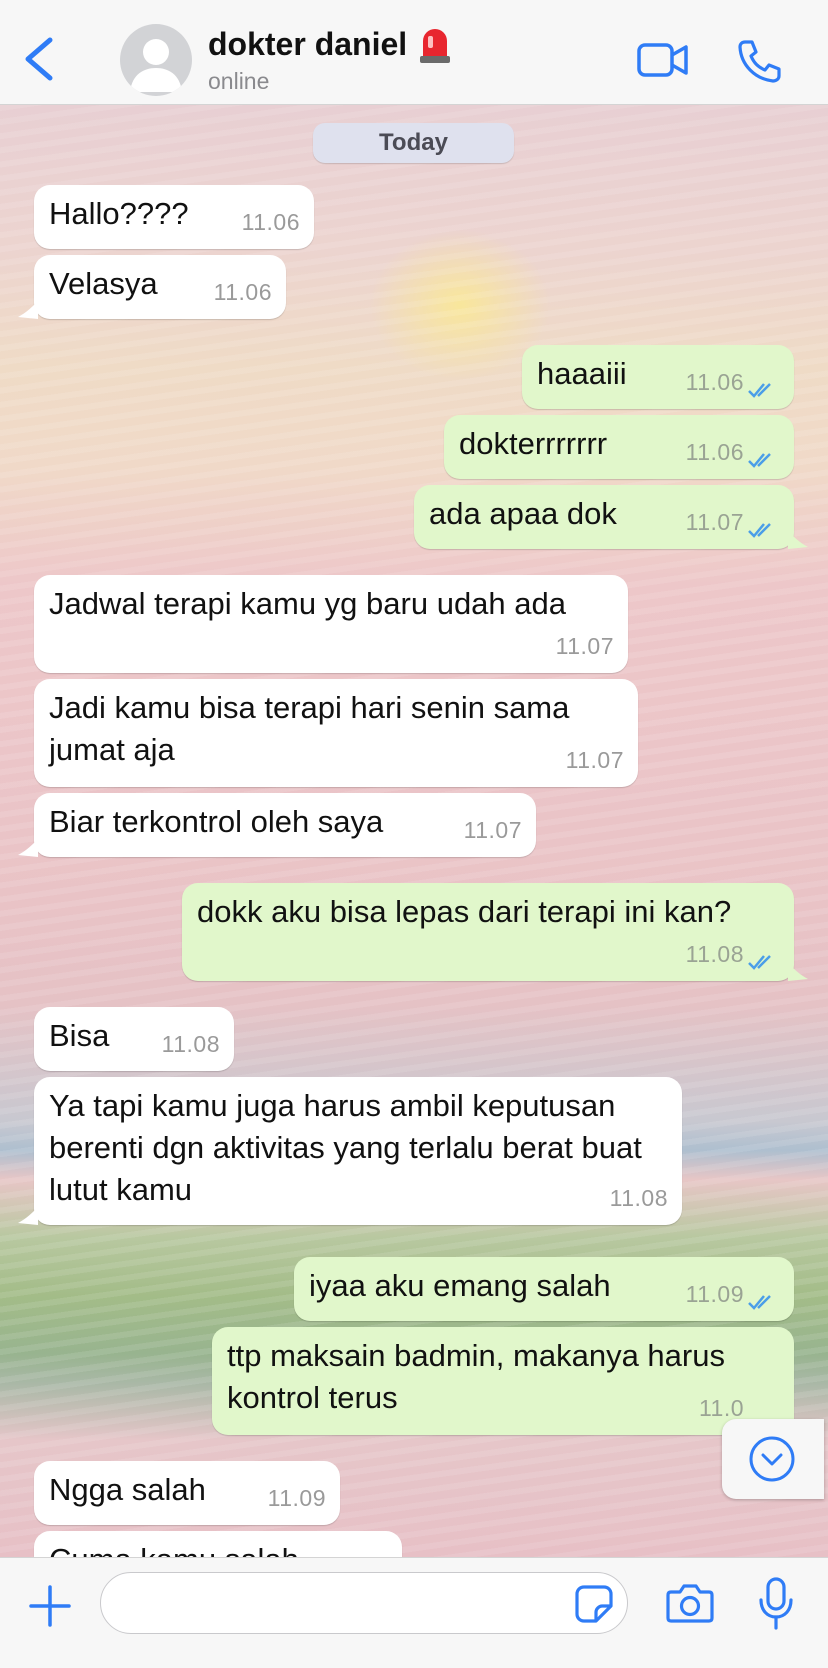 Image resolution: width=828 pixels, height=1668 pixels. What do you see at coordinates (582, 373) in the screenshot?
I see `message-text: haaaiii` at bounding box center [582, 373].